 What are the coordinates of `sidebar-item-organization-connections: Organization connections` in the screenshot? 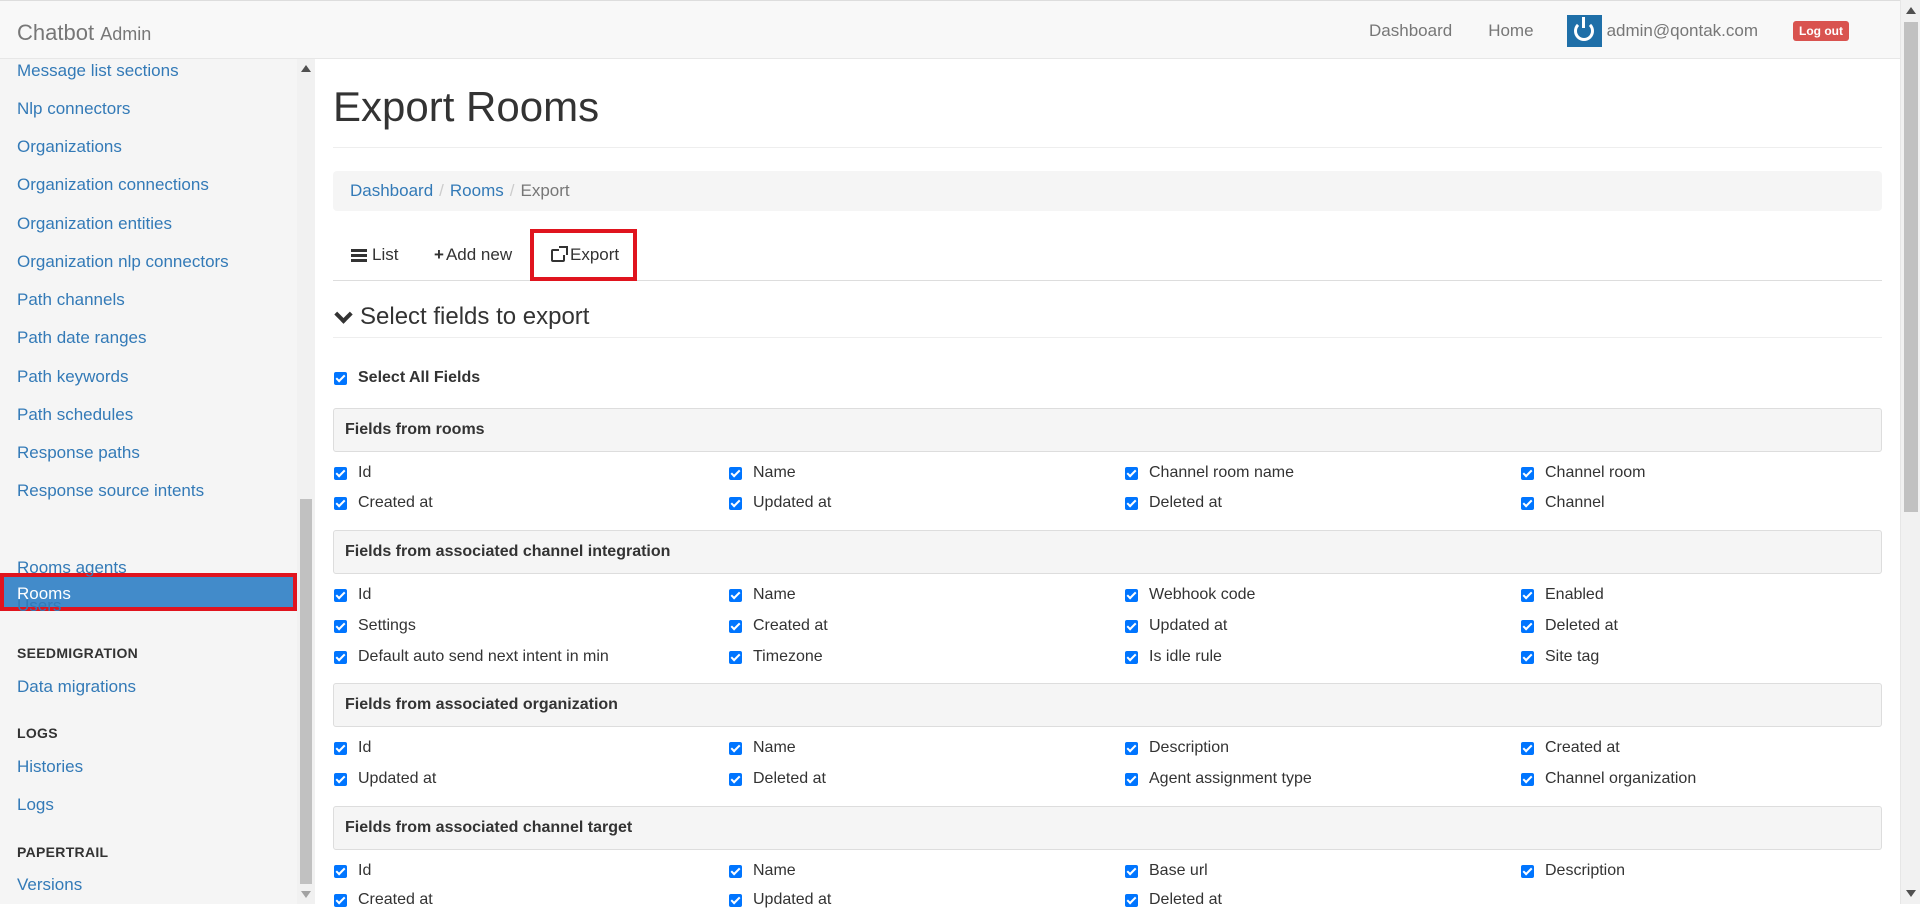 It's located at (113, 185).